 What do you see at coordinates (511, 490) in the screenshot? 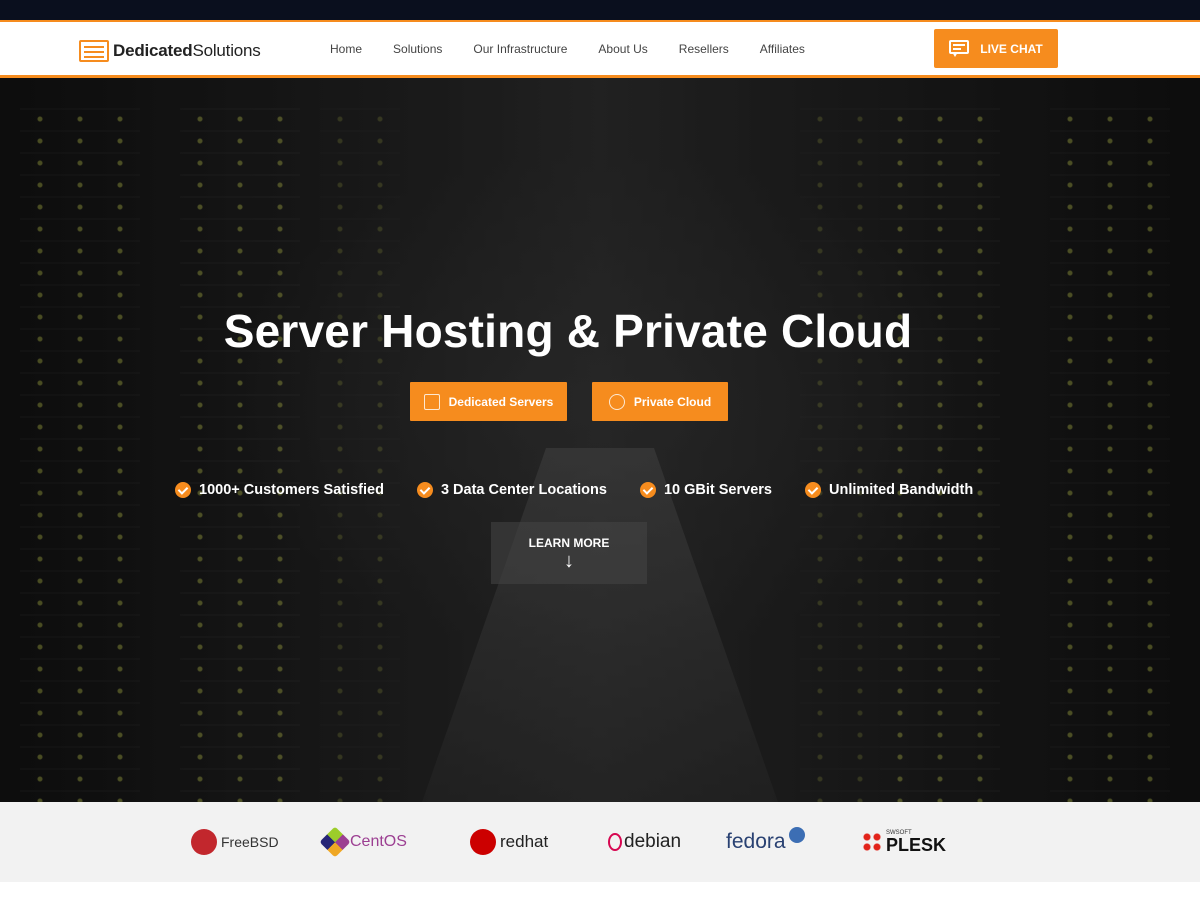
I see `feature-item: 3 Data Center Locations` at bounding box center [511, 490].